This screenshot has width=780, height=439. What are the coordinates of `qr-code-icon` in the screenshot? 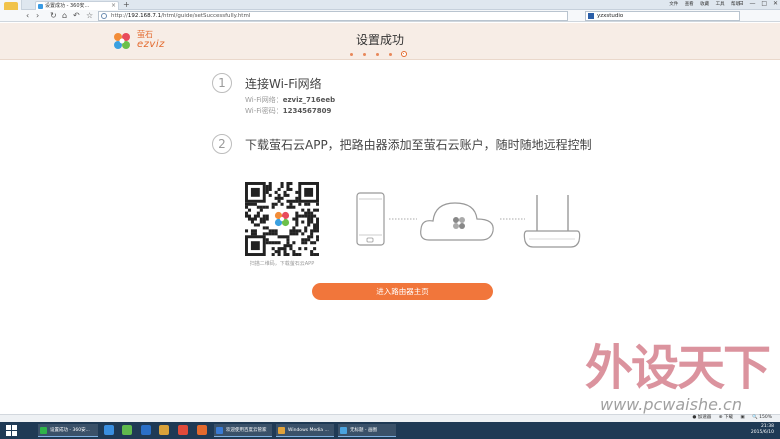 It's located at (282, 219).